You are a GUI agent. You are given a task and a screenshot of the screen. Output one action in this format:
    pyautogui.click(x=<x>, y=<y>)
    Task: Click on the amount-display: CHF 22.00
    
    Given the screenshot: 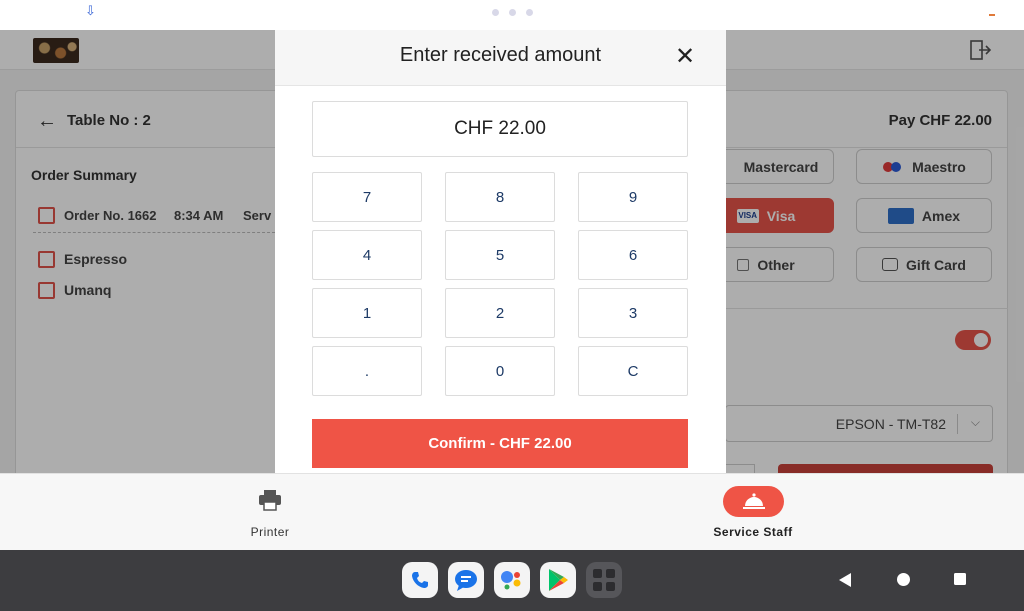 What is the action you would take?
    pyautogui.click(x=500, y=129)
    